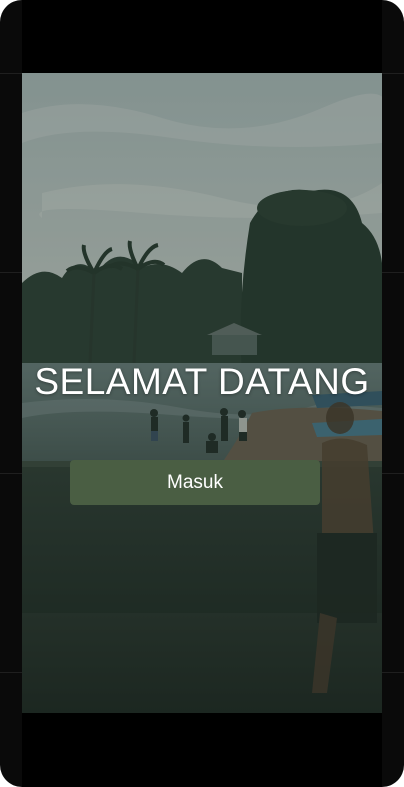 Image resolution: width=404 pixels, height=787 pixels. What do you see at coordinates (202, 750) in the screenshot?
I see `navigation-bar` at bounding box center [202, 750].